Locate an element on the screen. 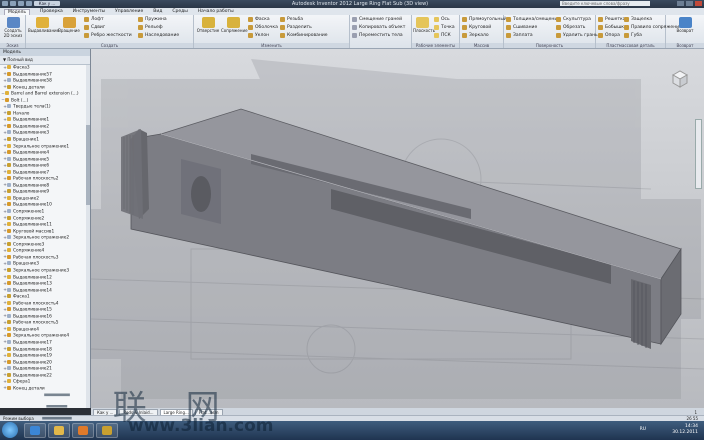 The height and width of the screenshot is (440, 704). tab-manage: Управление is located at coordinates (129, 11).